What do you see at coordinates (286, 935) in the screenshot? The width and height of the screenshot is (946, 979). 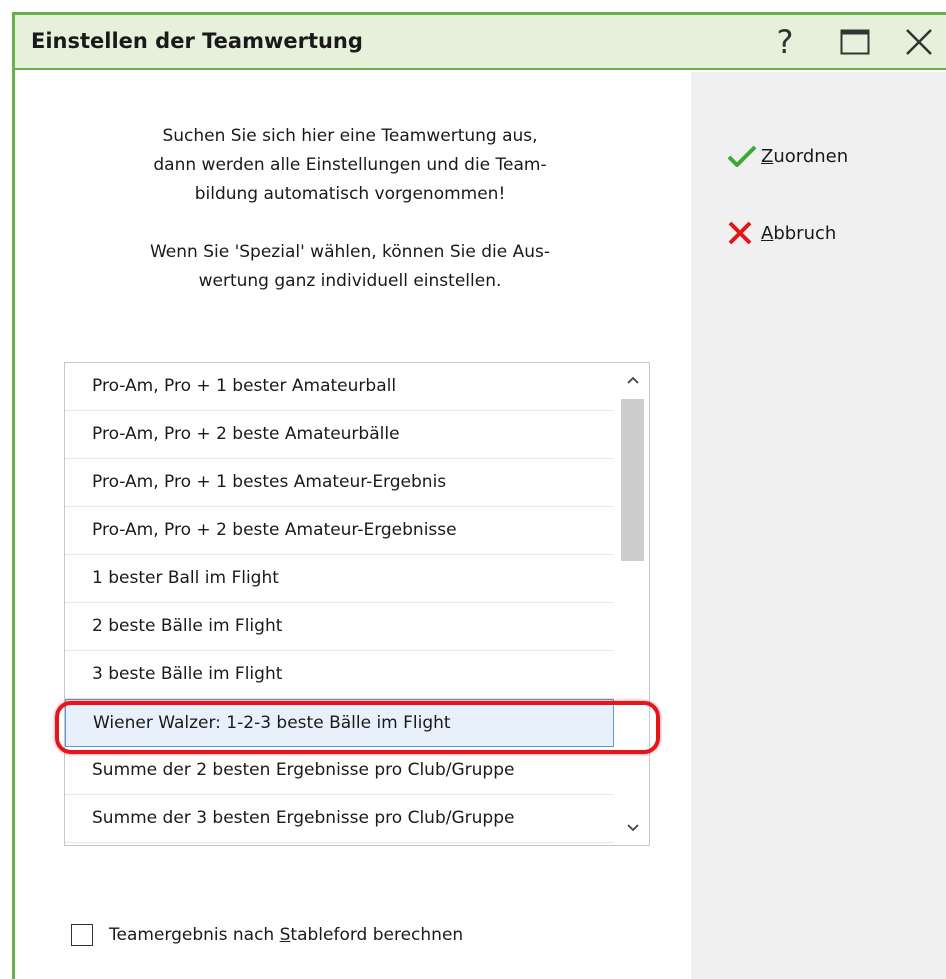 I see `stableford-label: Teamergebnis nach Stableford berechnen` at bounding box center [286, 935].